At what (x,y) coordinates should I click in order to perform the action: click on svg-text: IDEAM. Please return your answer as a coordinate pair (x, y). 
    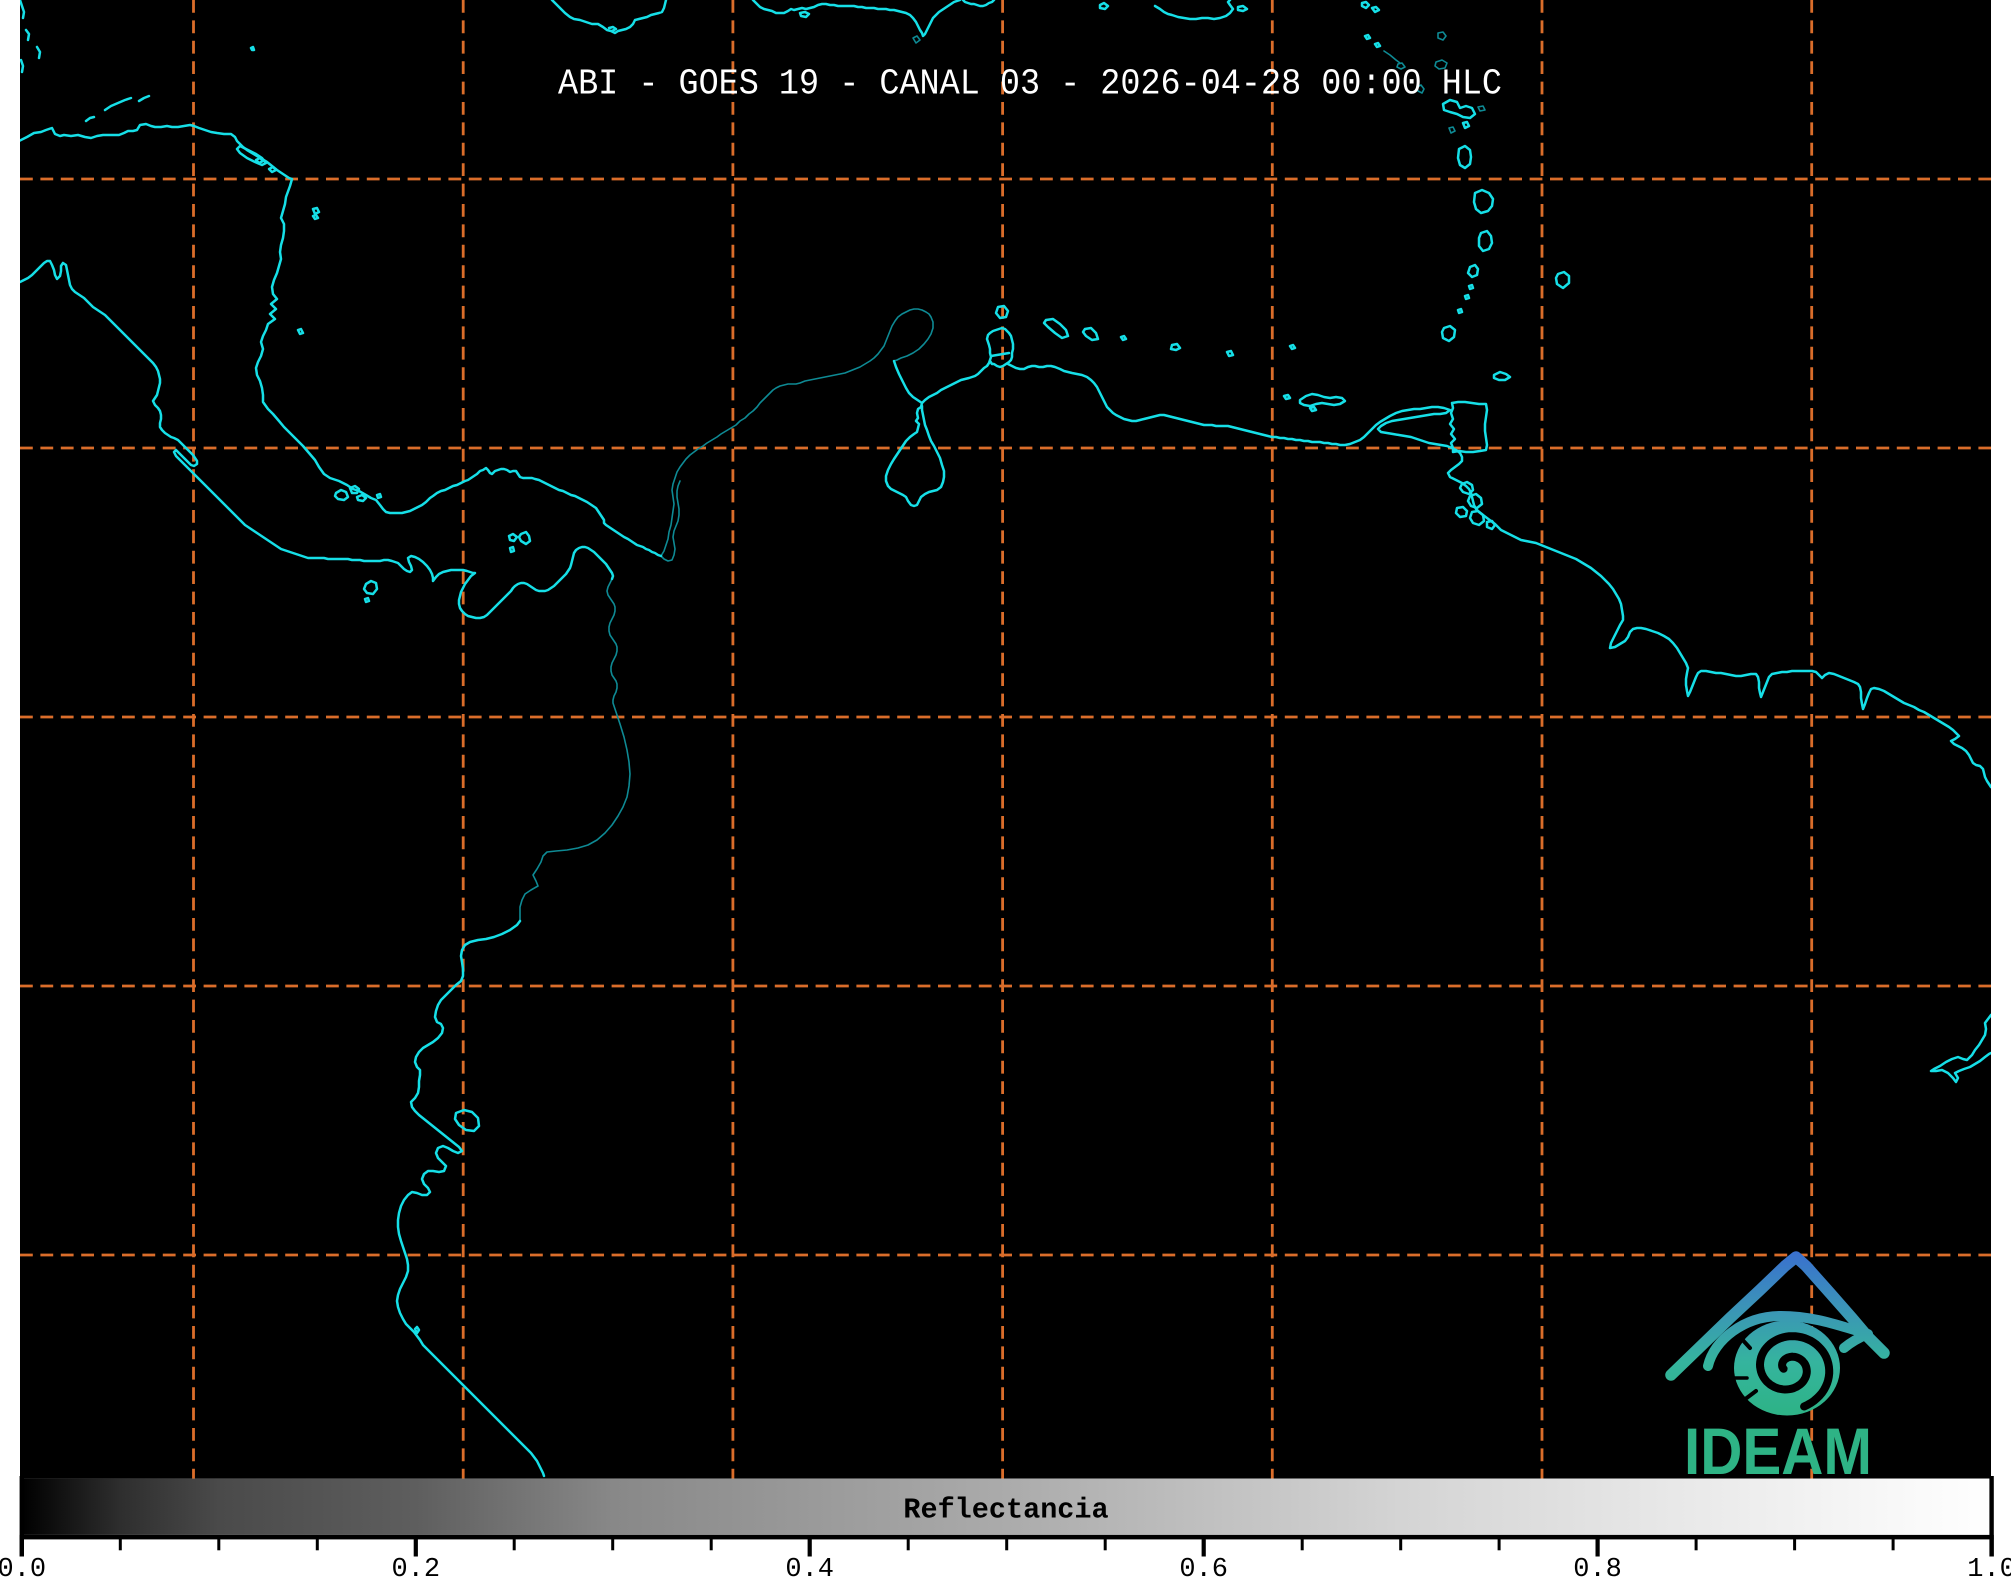
    Looking at the image, I should click on (1778, 1451).